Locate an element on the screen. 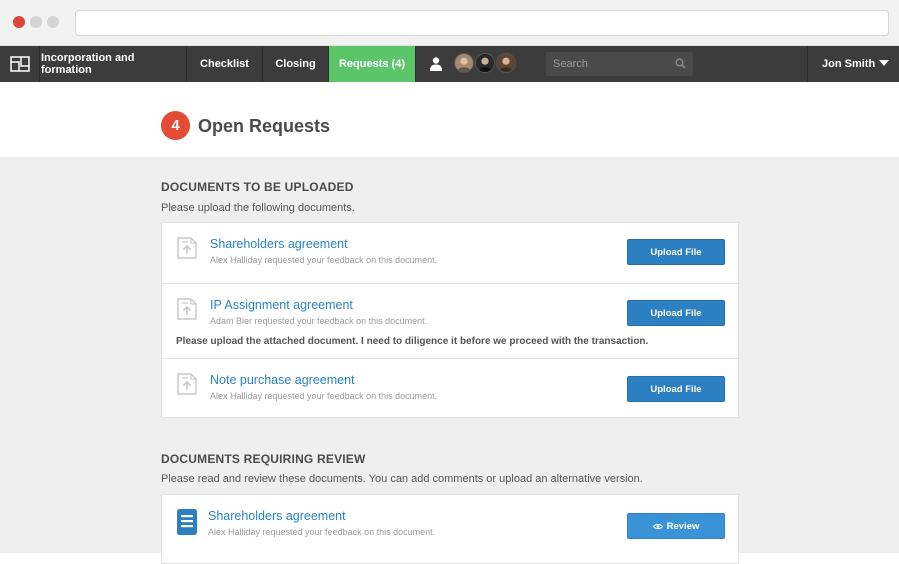  address-bar is located at coordinates (482, 23).